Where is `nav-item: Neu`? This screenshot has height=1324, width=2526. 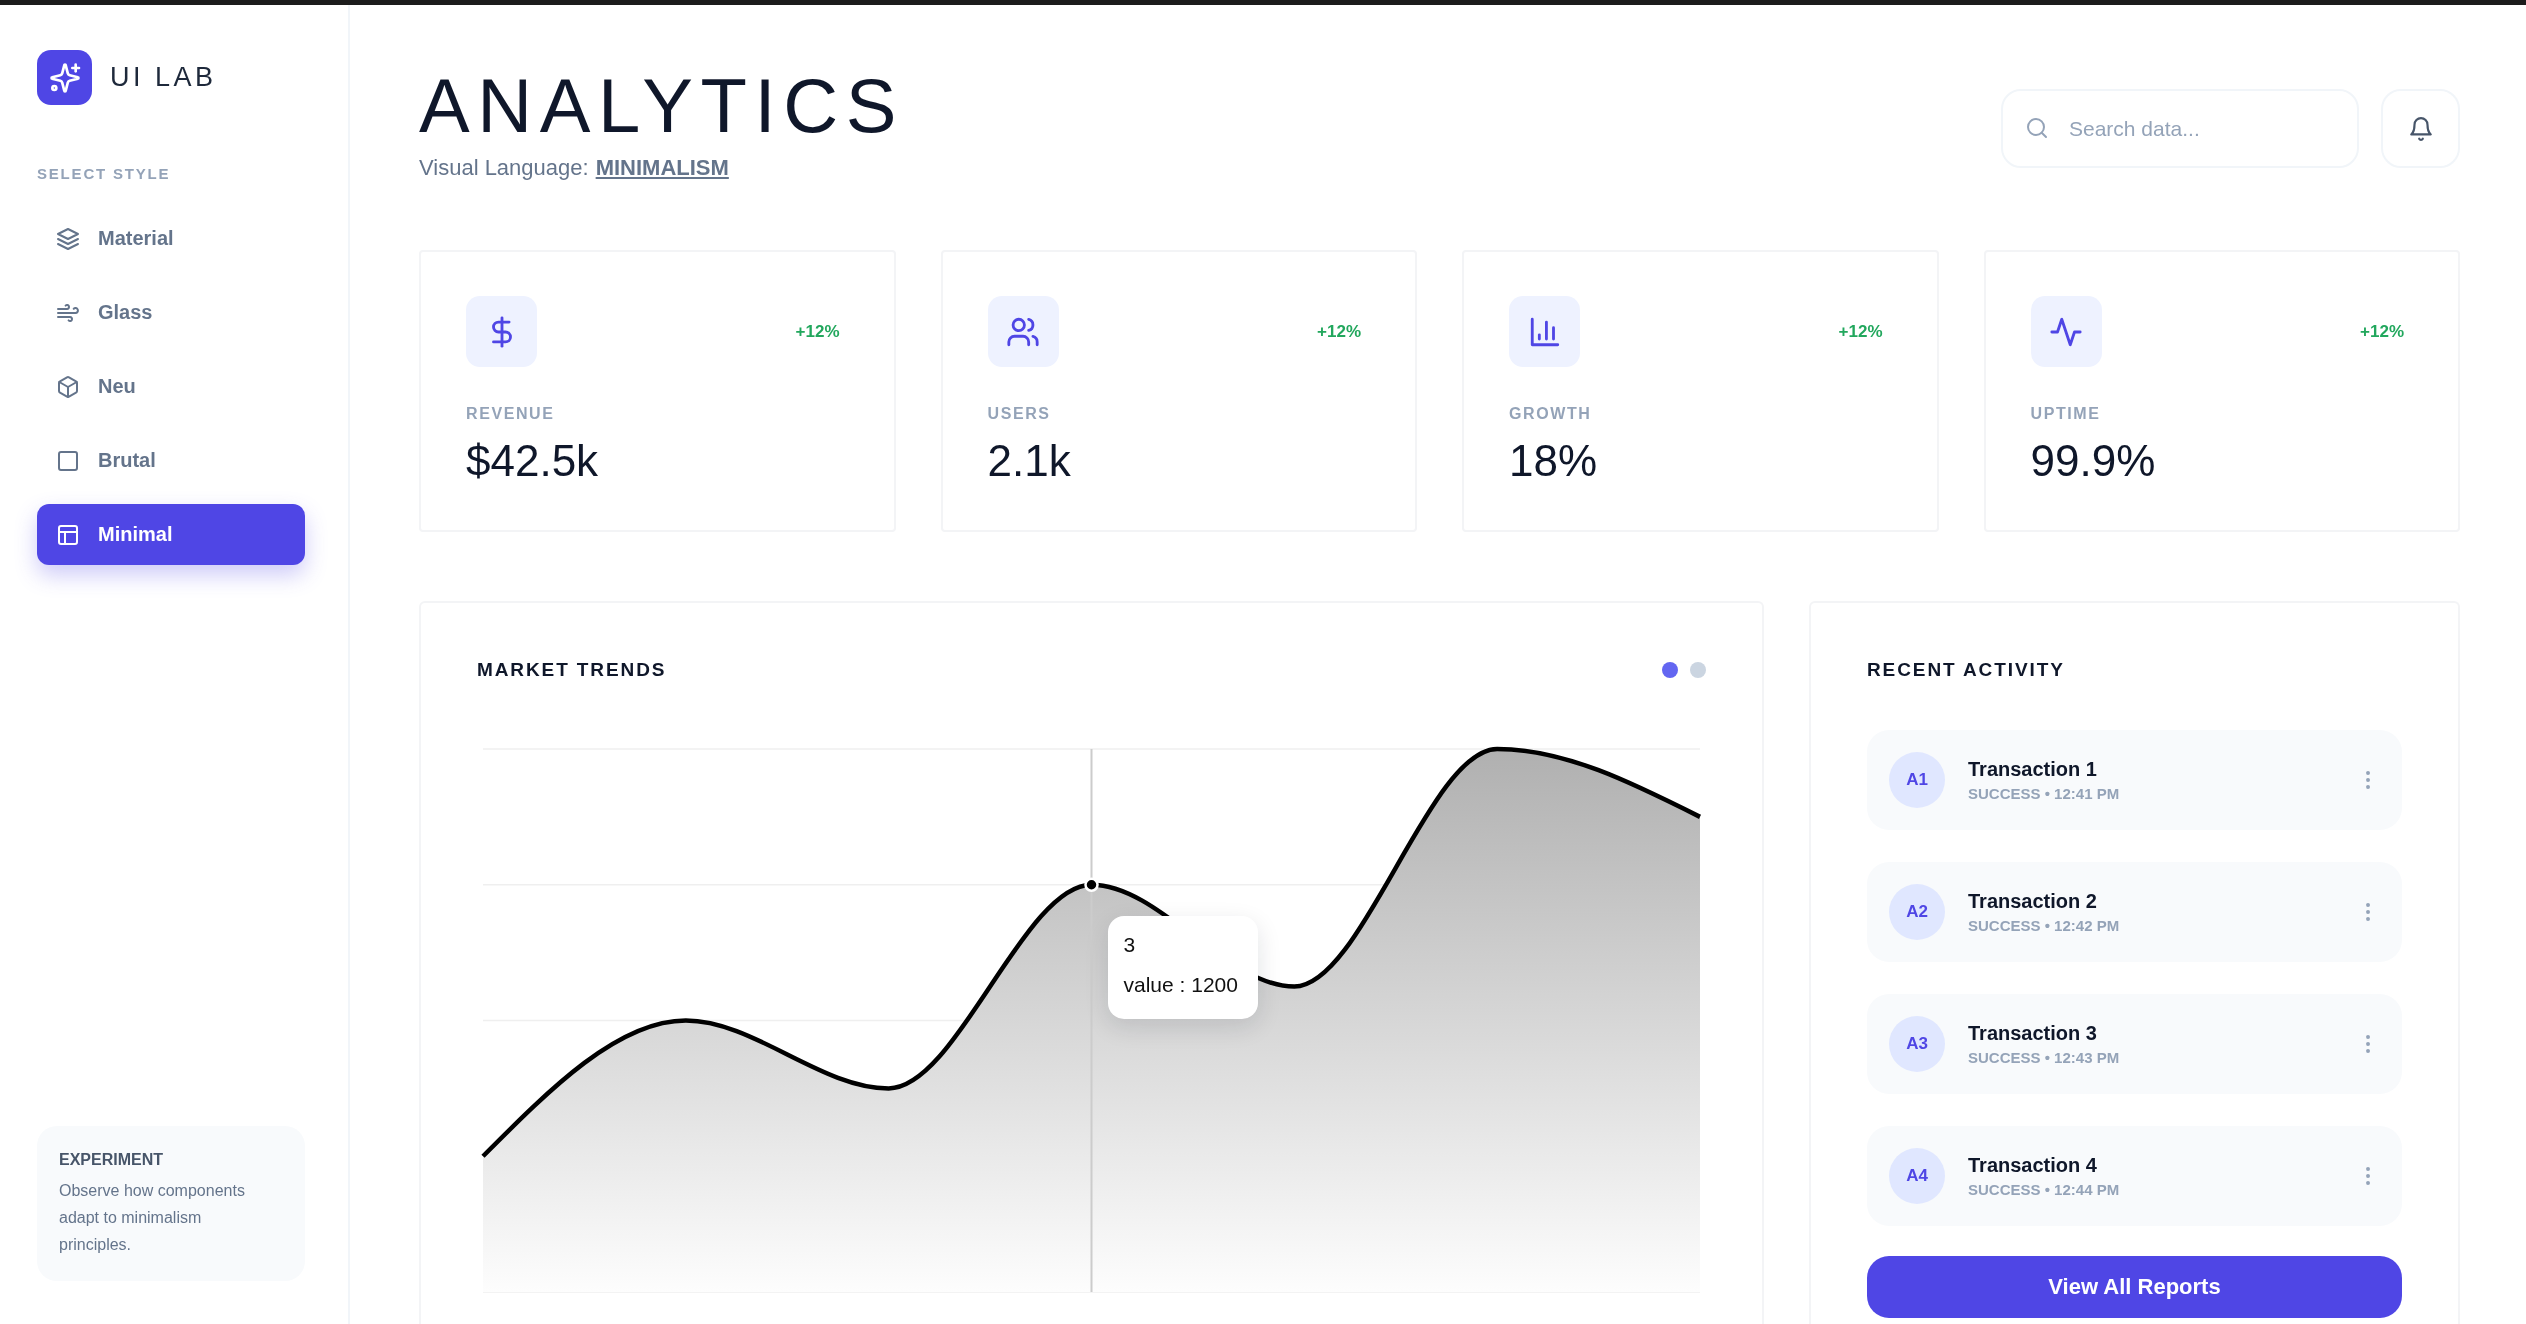
nav-item: Neu is located at coordinates (171, 386).